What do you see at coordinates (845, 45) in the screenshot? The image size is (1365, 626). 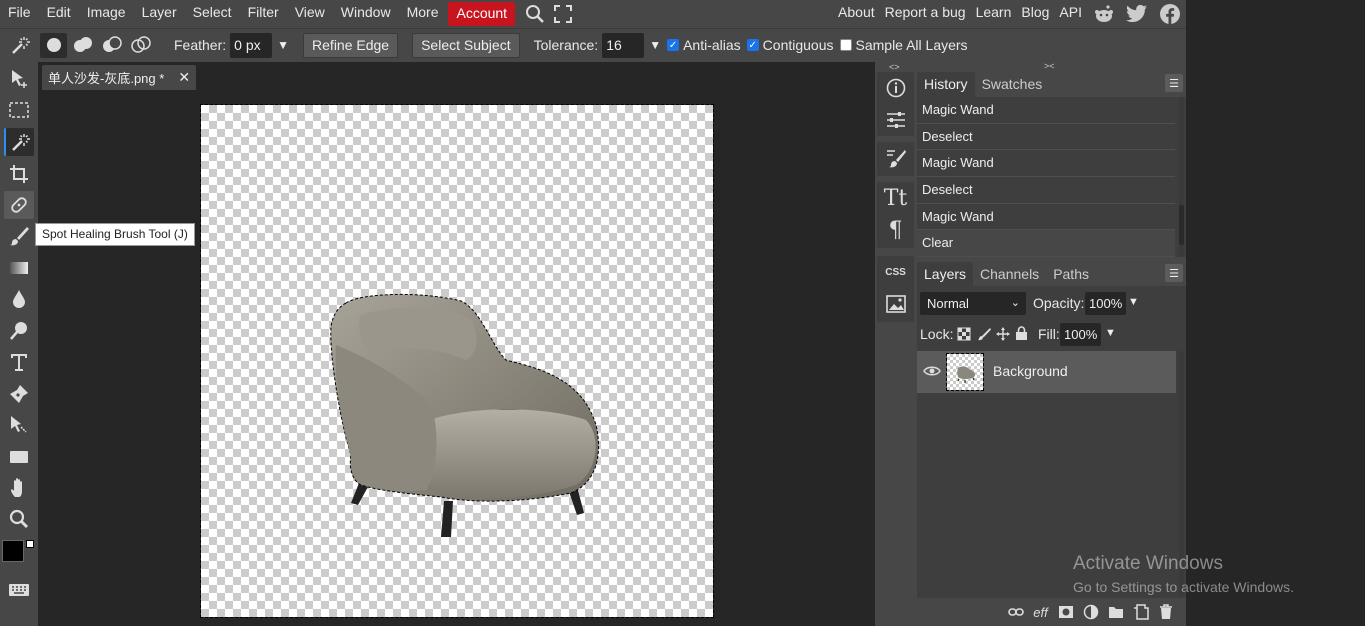 I see `checkbox-unchecked-icon` at bounding box center [845, 45].